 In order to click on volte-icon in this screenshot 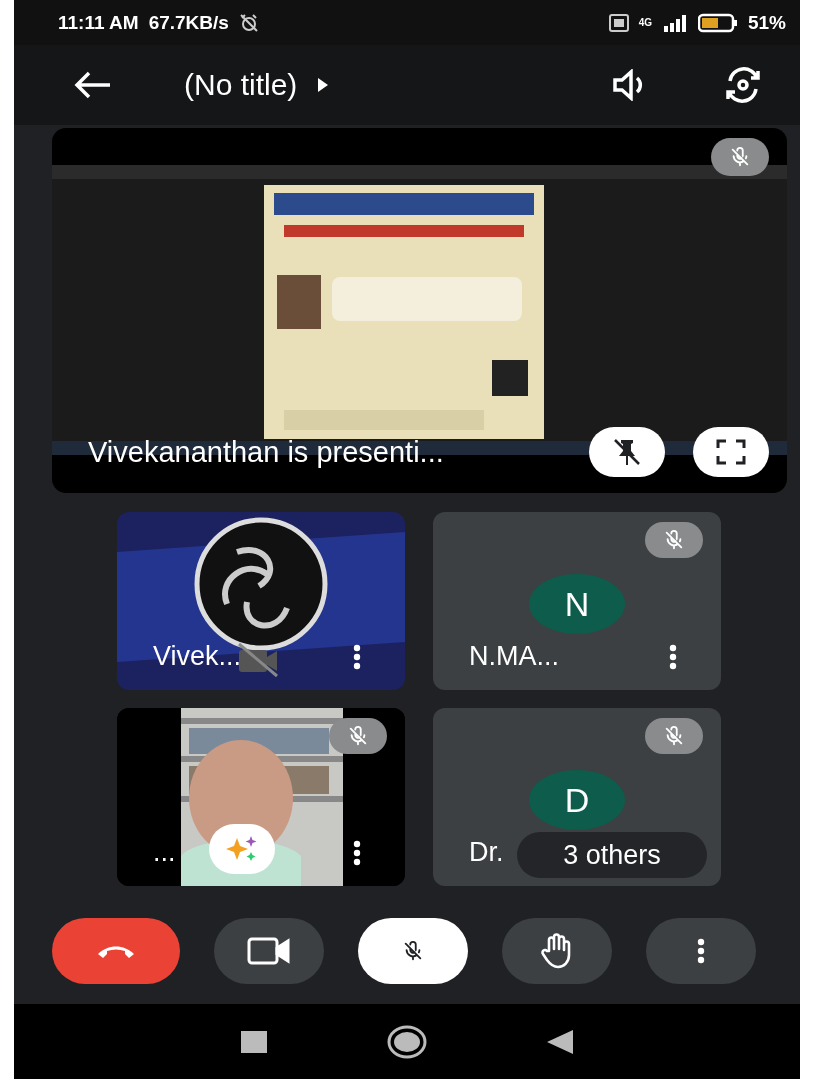, I will do `click(618, 22)`.